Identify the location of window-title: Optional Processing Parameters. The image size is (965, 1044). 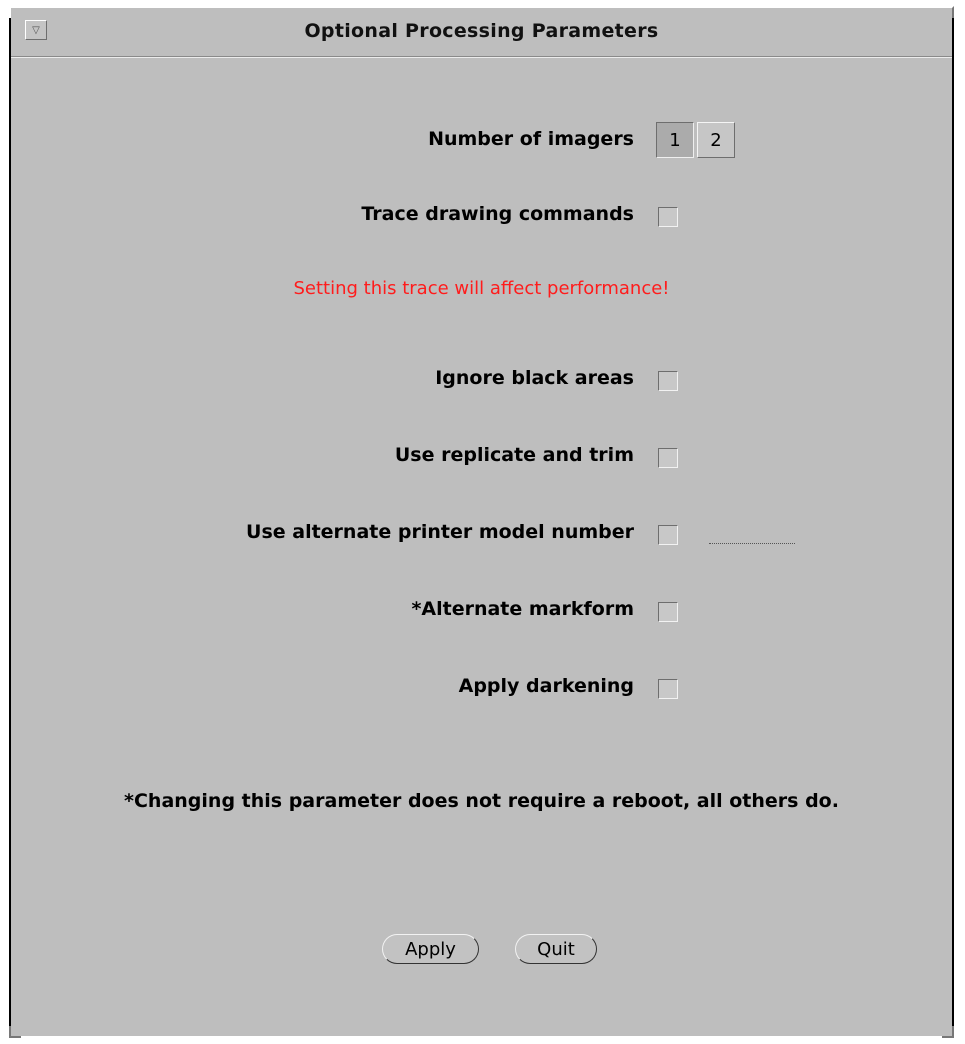
(481, 31).